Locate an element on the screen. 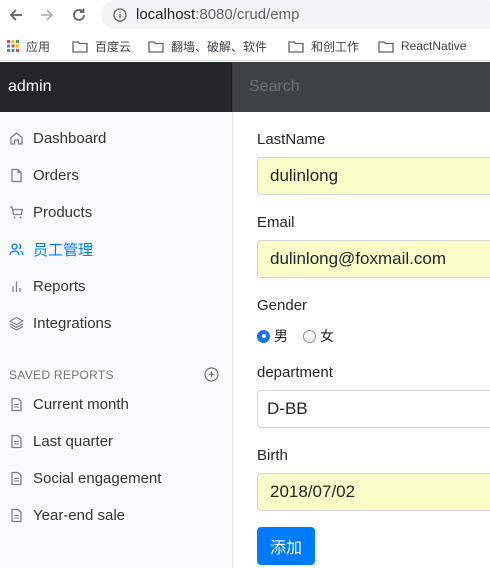  bookmark-folder: 百度云 is located at coordinates (101, 46).